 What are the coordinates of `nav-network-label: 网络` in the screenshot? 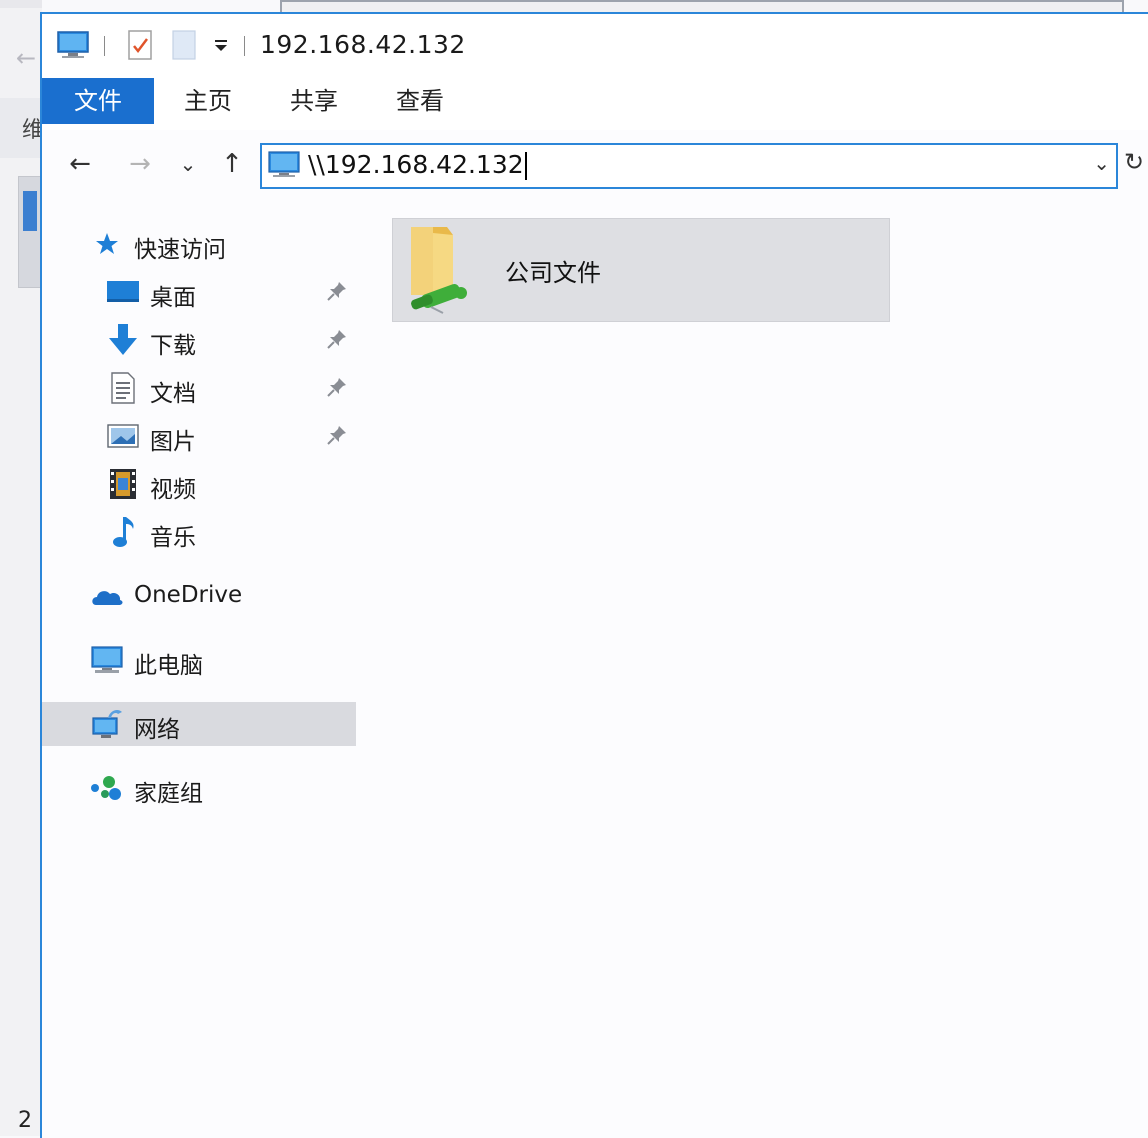 It's located at (157, 730).